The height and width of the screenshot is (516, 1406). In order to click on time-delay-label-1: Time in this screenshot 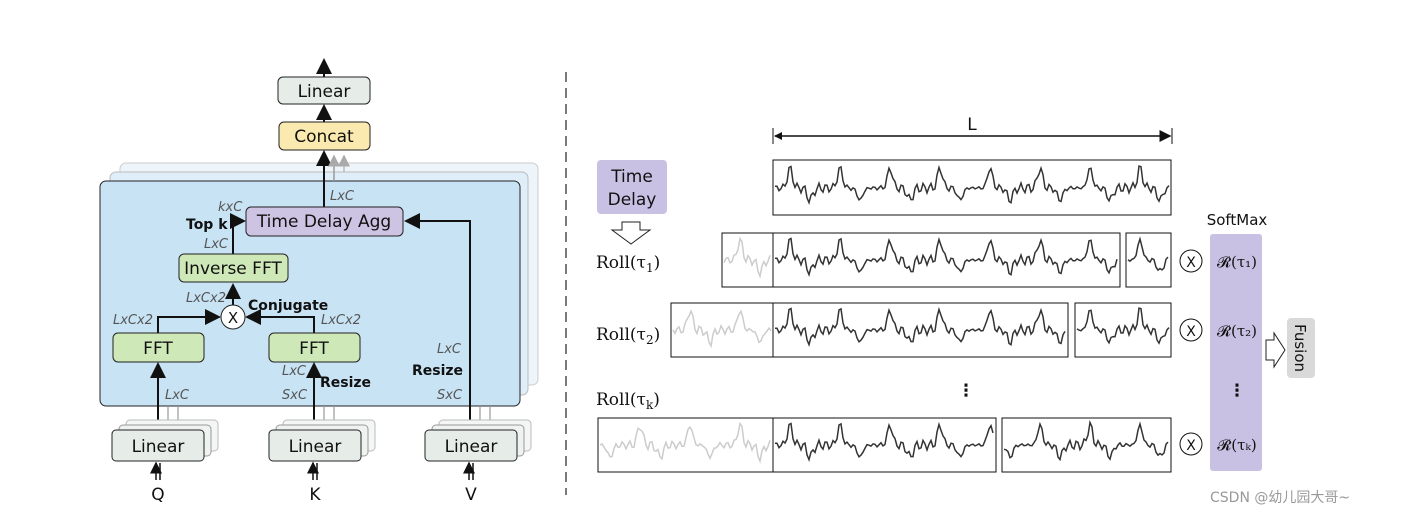, I will do `click(631, 177)`.